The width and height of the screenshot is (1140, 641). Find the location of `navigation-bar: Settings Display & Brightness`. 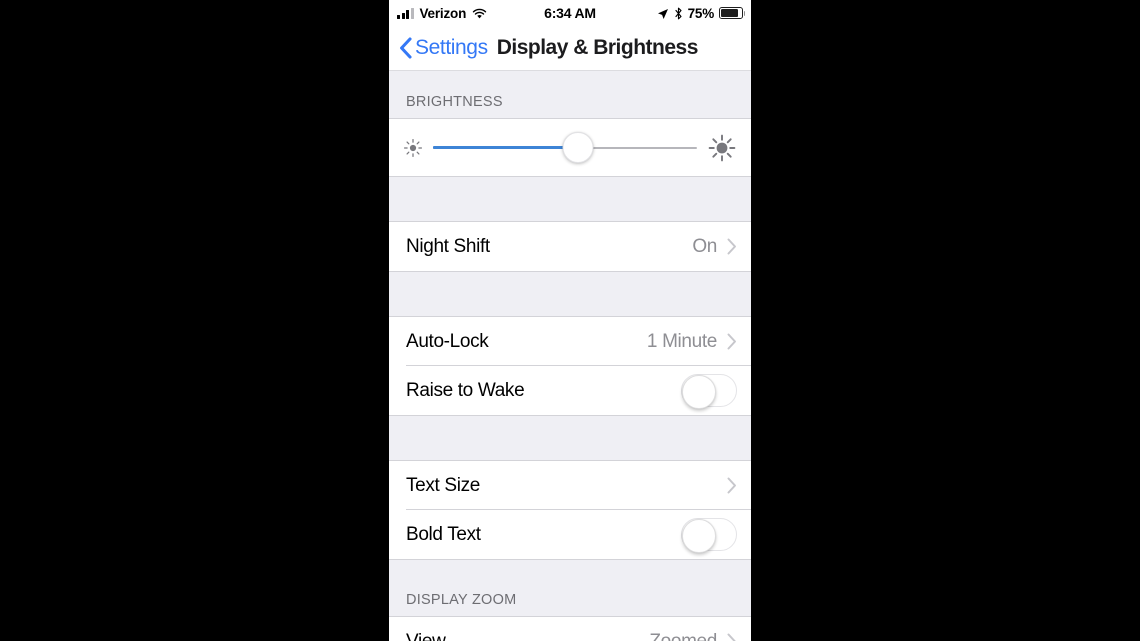

navigation-bar: Settings Display & Brightness is located at coordinates (570, 48).